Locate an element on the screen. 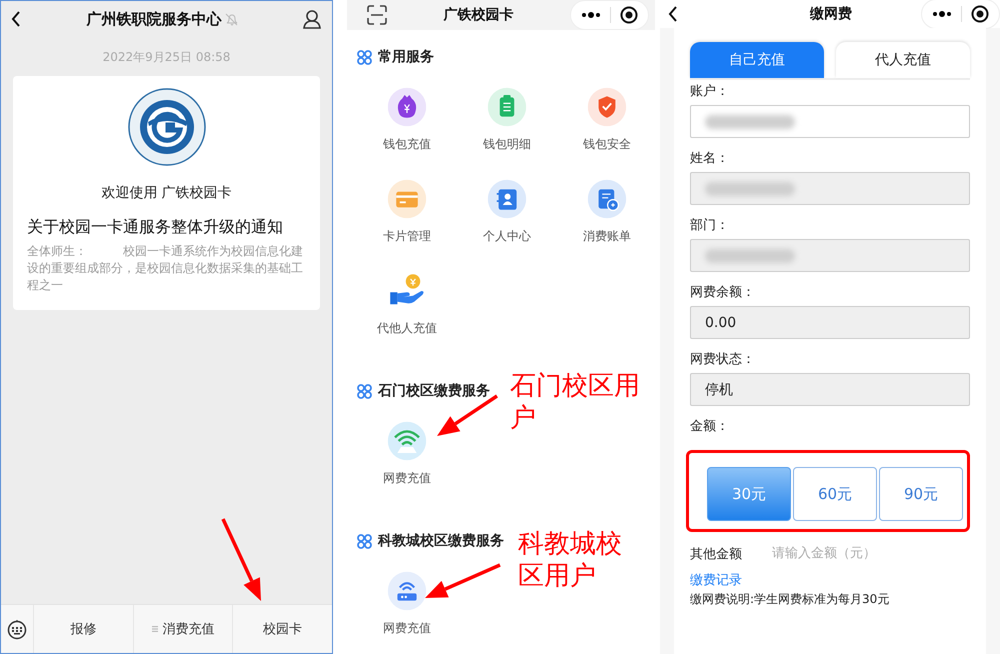 This screenshot has width=1000, height=654. section-title: 石门校区缴费服务 is located at coordinates (434, 391).